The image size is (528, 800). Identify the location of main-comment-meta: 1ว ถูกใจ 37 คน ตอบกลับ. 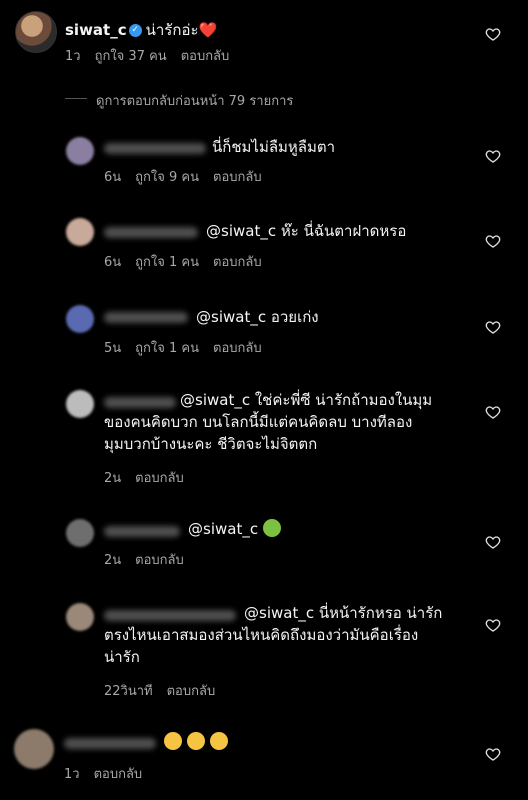
(154, 55).